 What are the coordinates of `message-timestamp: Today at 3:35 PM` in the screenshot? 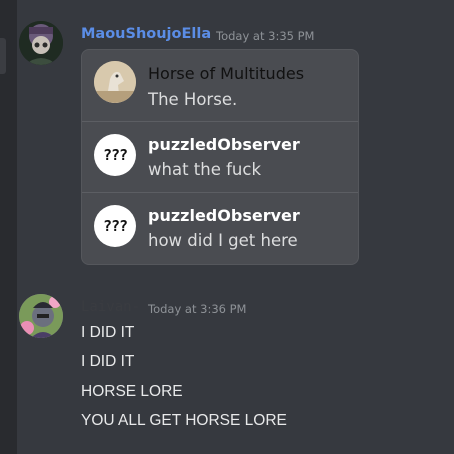 It's located at (265, 36).